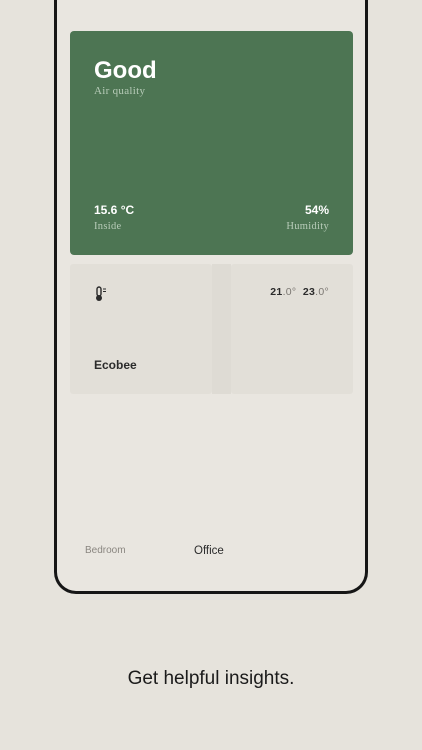 This screenshot has width=422, height=750. I want to click on ecobee-device-name: Ecobee, so click(115, 365).